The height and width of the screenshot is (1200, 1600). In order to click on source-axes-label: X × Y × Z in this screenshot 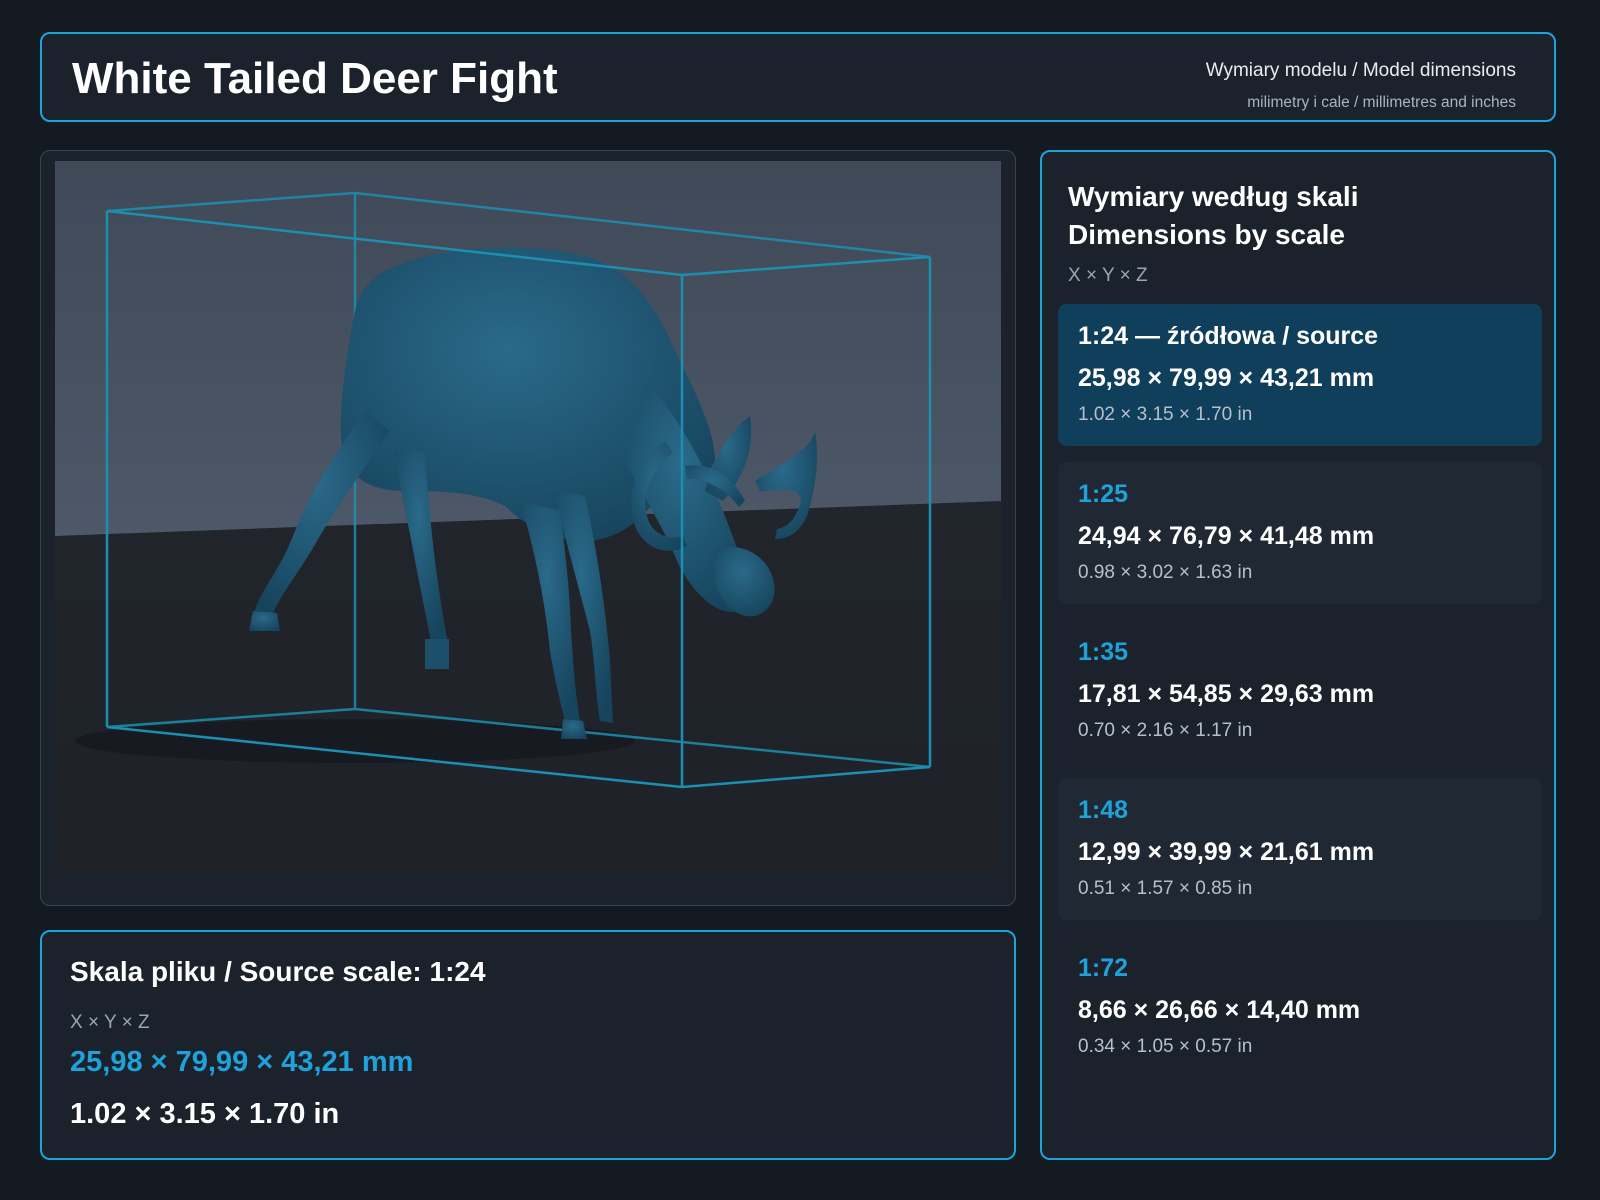, I will do `click(110, 1022)`.